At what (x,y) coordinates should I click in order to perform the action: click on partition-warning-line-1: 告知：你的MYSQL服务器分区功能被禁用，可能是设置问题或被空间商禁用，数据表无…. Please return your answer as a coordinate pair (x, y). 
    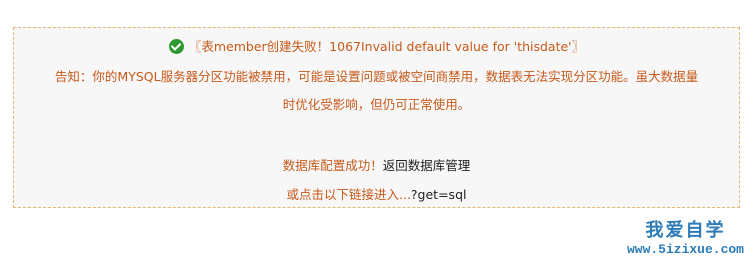
    Looking at the image, I should click on (376, 76).